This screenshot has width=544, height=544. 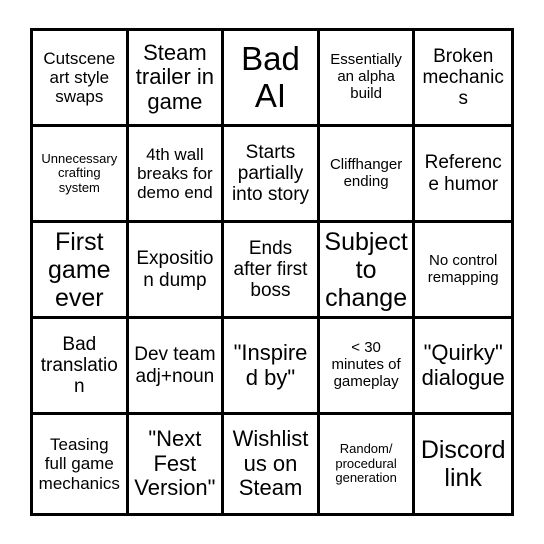 I want to click on bingo-cell-r4c4: < 30 minutes of gameplay, so click(x=367, y=367).